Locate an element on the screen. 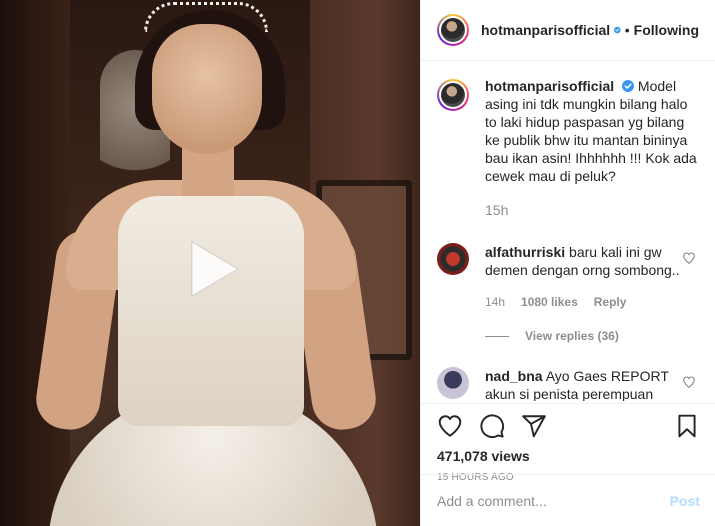  caption-avatar is located at coordinates (453, 95).